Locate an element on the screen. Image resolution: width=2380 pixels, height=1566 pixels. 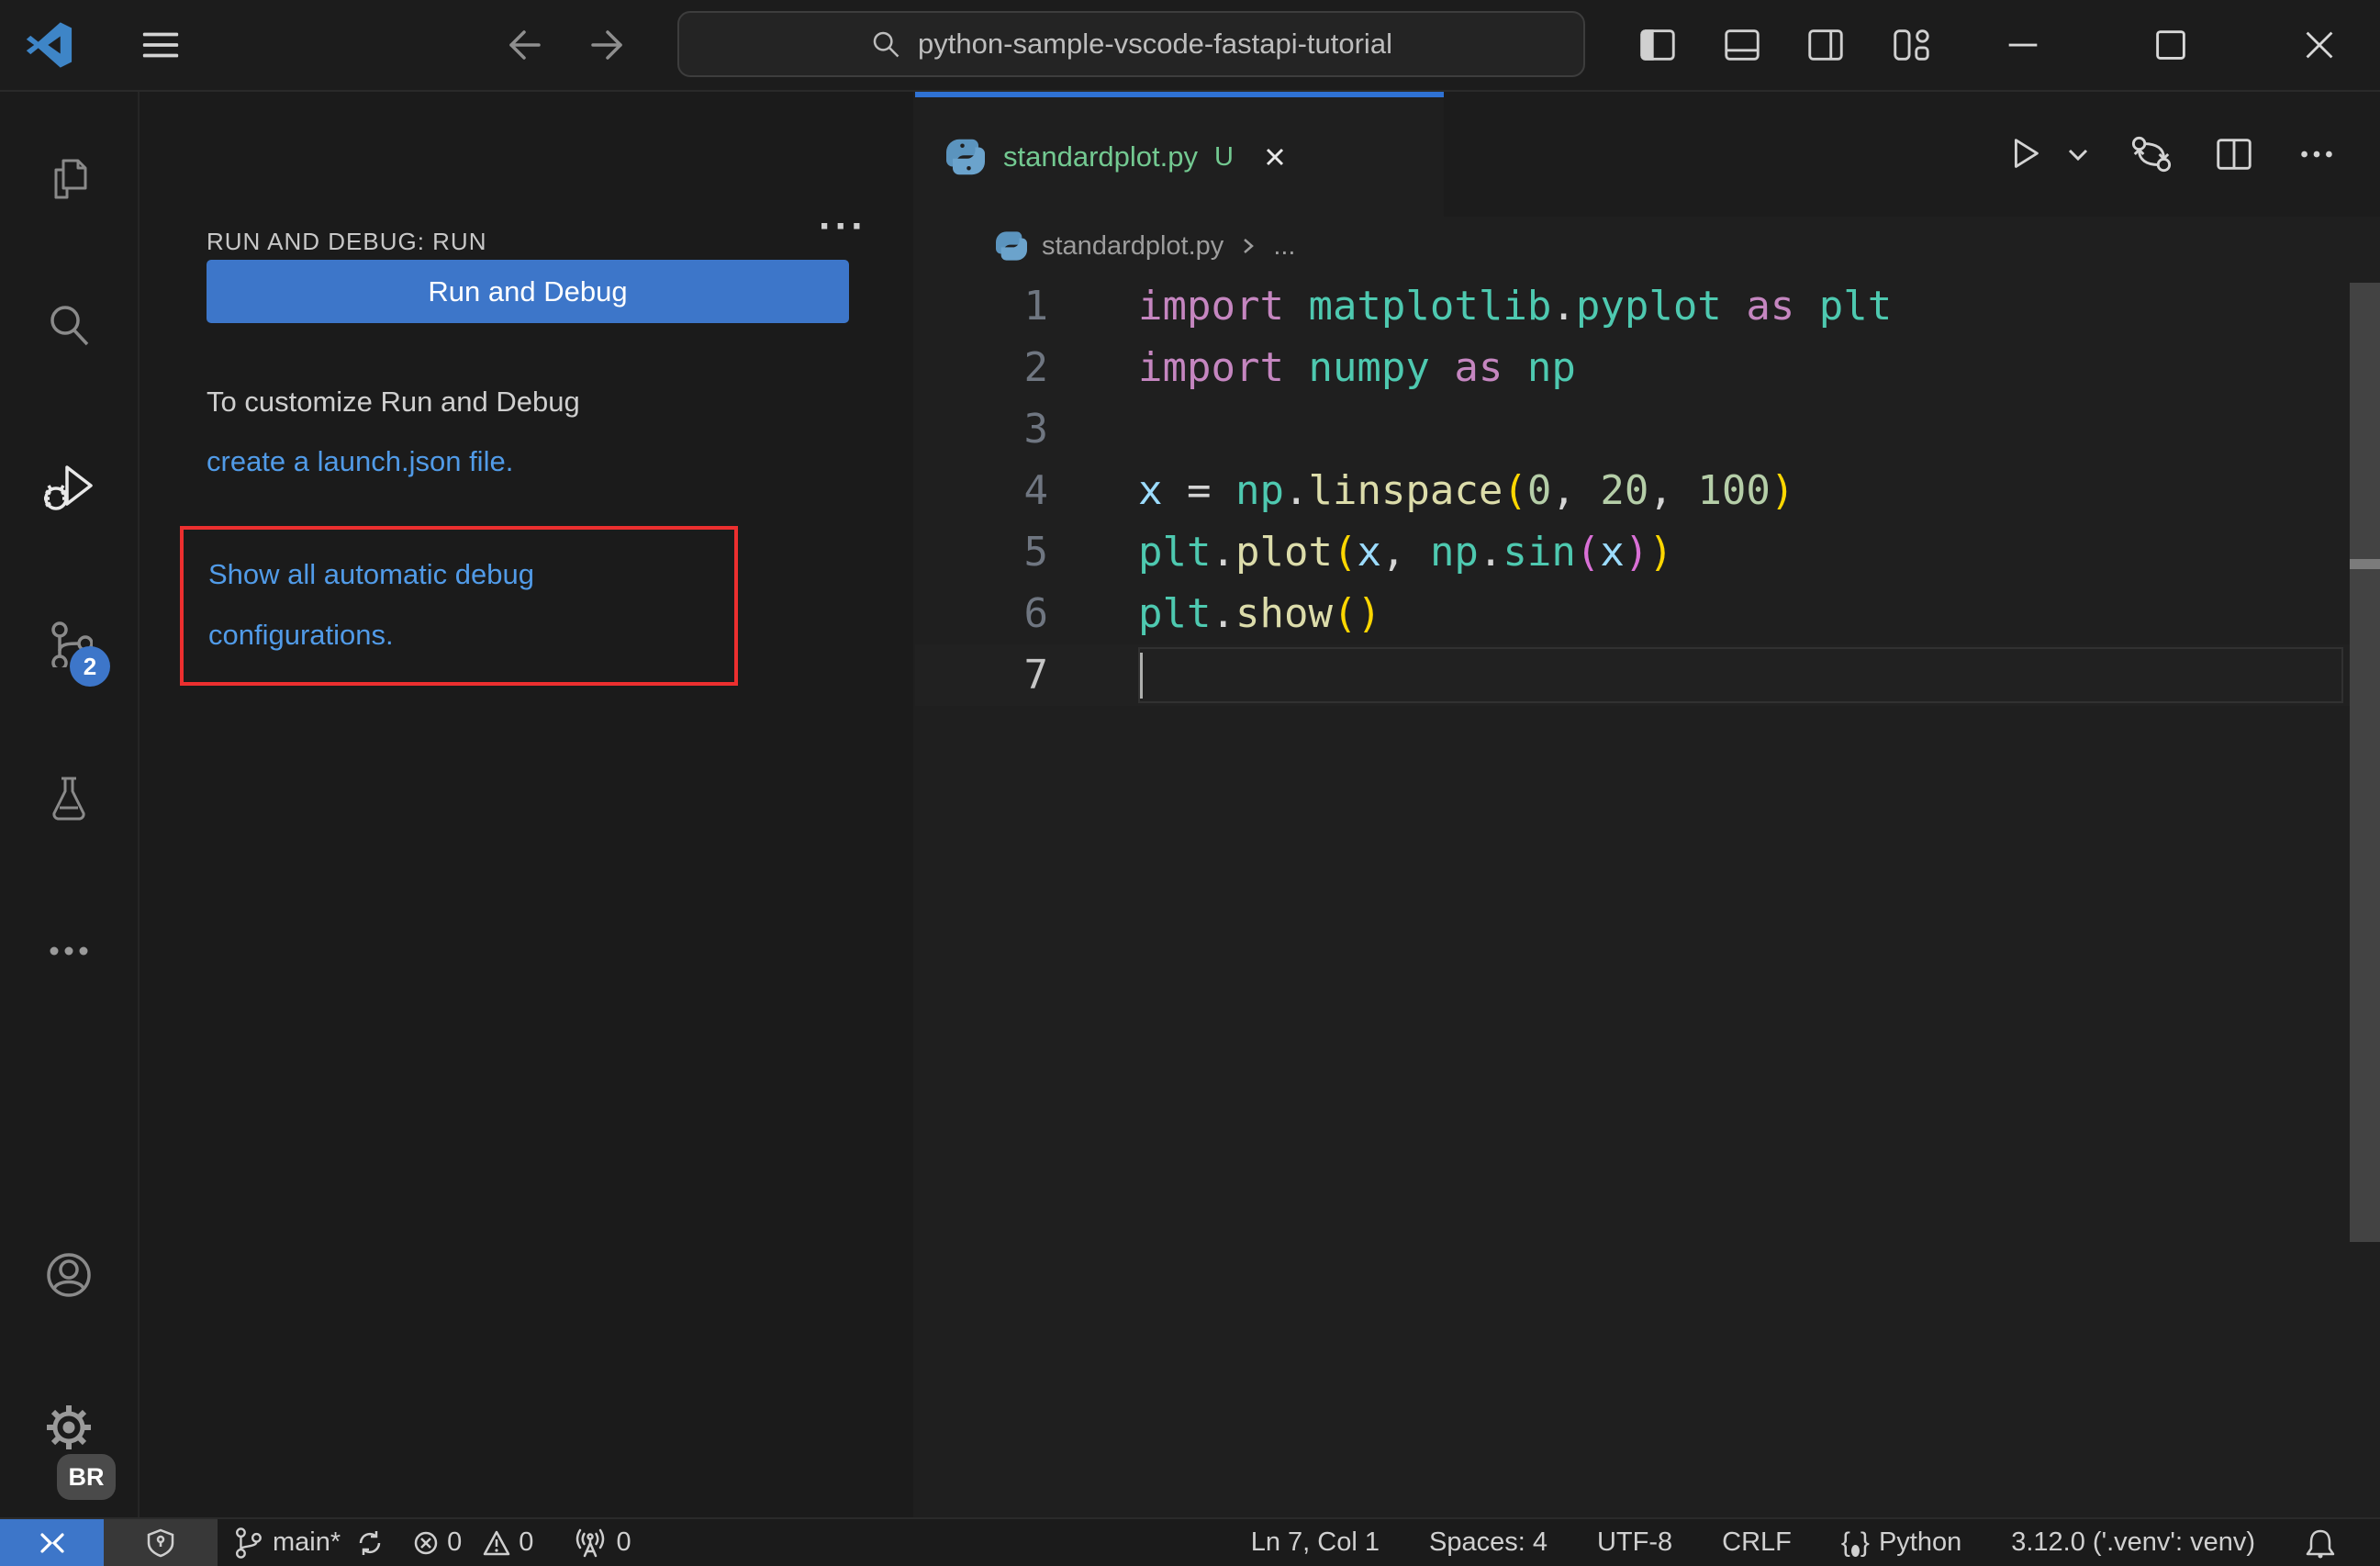
python-interpreter-item: 3.12.0 ('.venv': venv) is located at coordinates (2133, 1543).